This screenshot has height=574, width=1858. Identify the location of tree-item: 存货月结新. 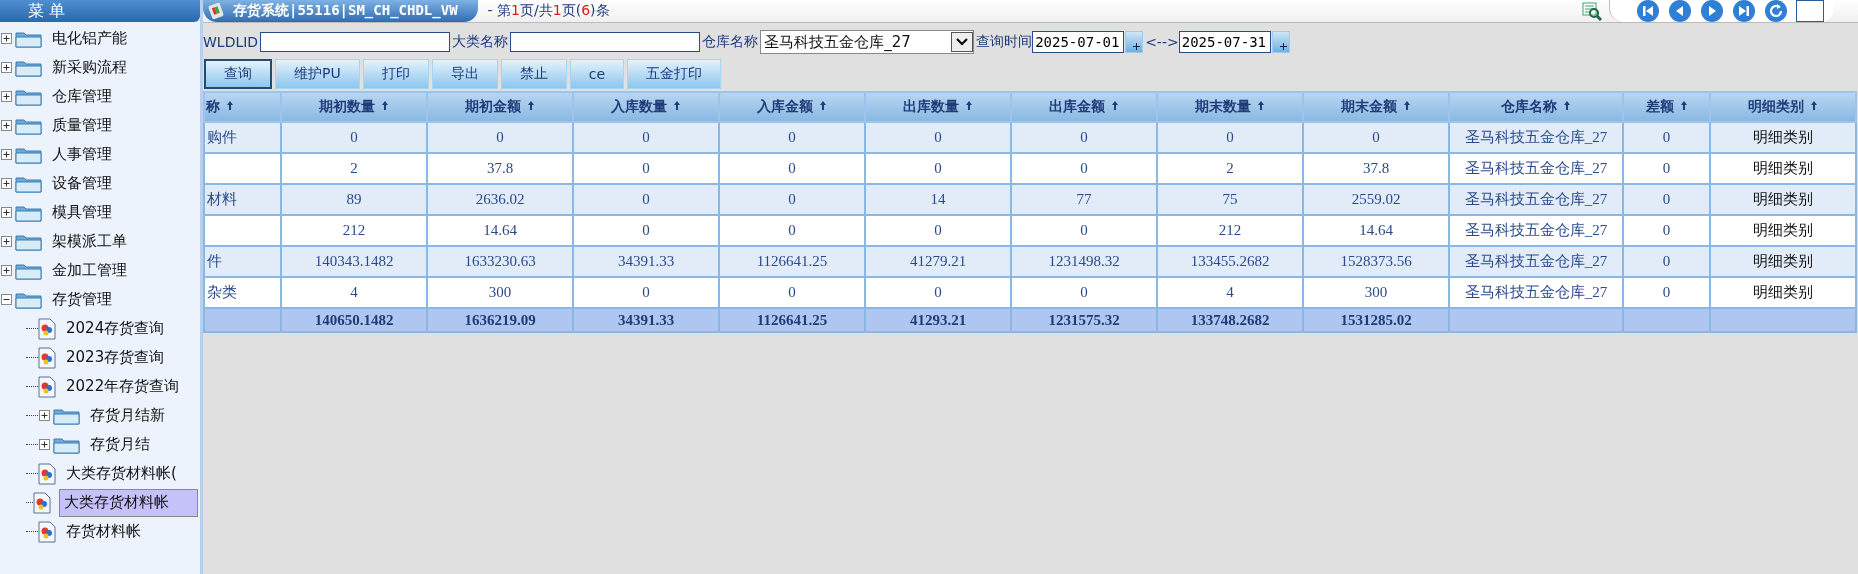
(127, 415).